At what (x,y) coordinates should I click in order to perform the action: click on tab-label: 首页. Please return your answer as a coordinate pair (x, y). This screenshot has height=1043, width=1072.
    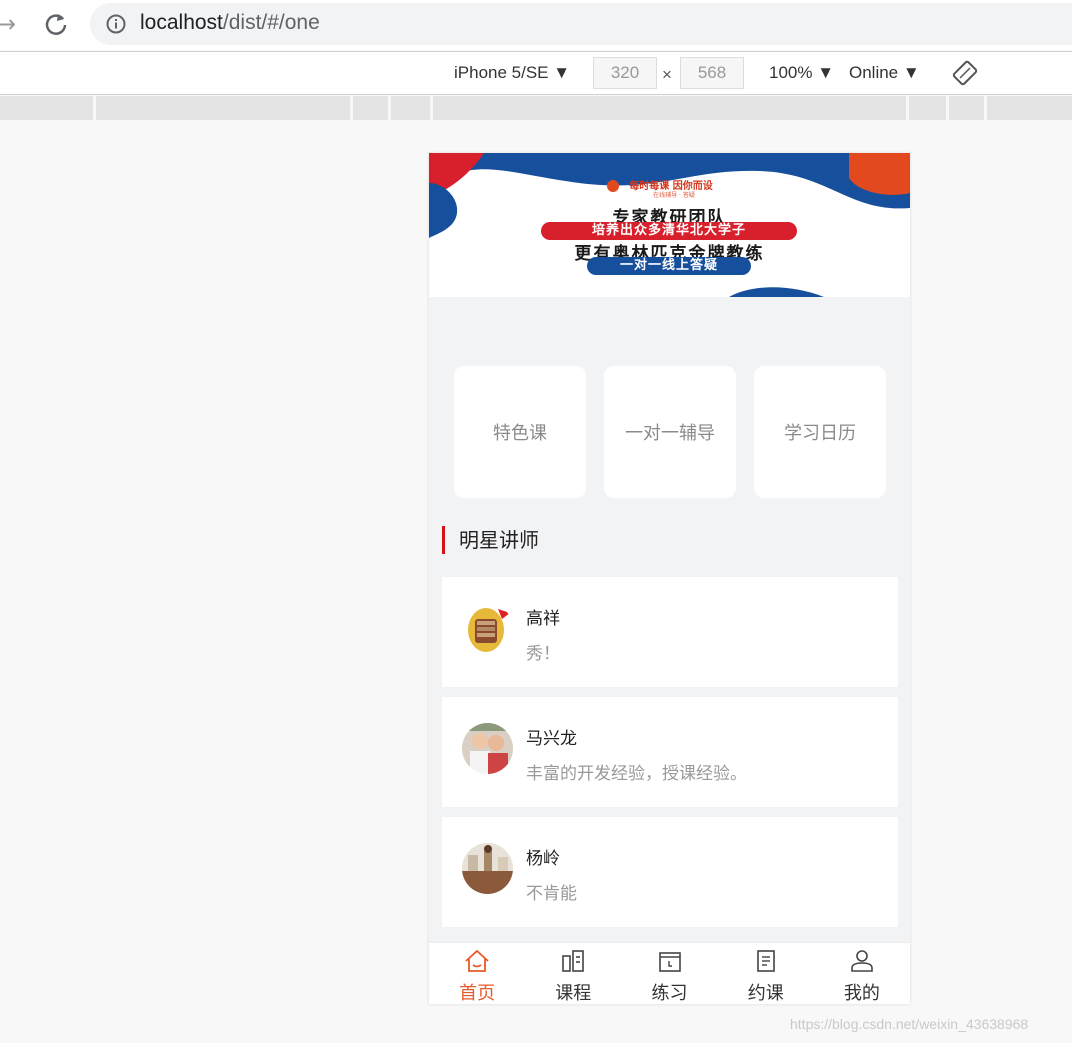
    Looking at the image, I should click on (477, 993).